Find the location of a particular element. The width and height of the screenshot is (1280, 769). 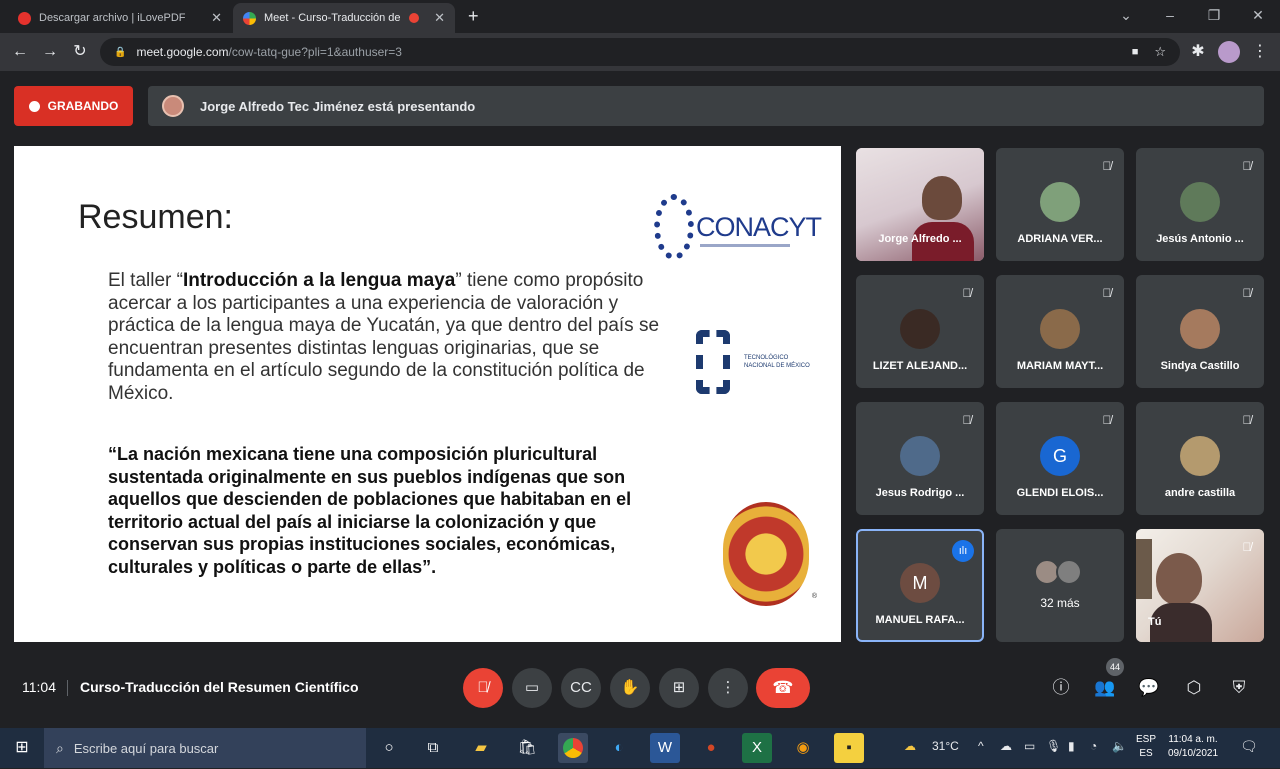

participant-name: andre castilla is located at coordinates (1200, 493).